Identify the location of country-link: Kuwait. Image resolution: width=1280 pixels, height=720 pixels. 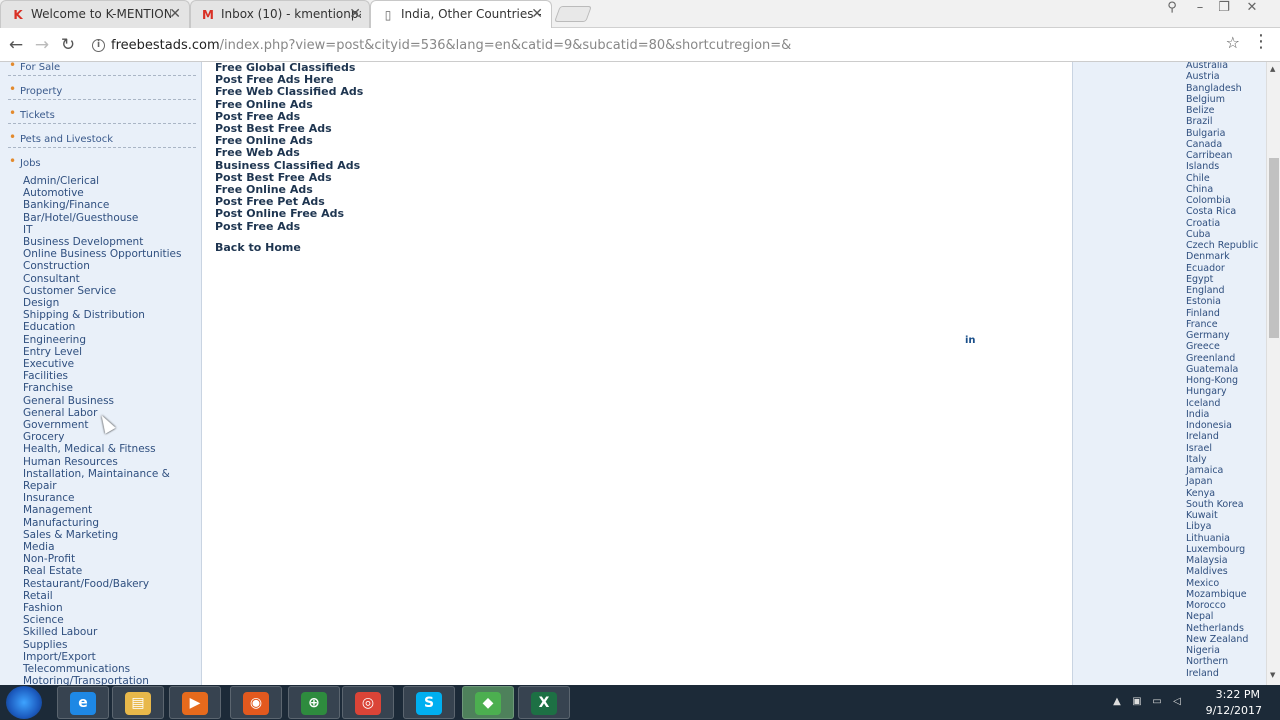
(1202, 515).